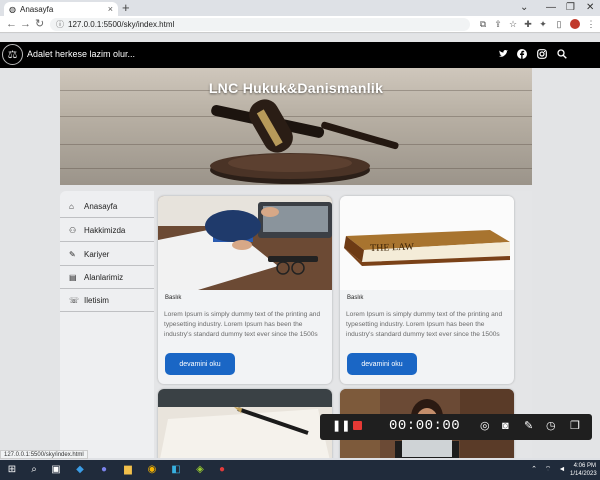 This screenshot has height=480, width=600. What do you see at coordinates (528, 24) in the screenshot?
I see `extension-icon: ✚` at bounding box center [528, 24].